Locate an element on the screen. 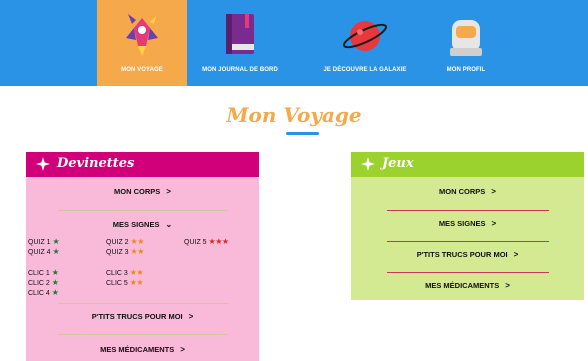 This screenshot has width=588, height=361. nav-label: JE DÉCOUVRE LA GALAXIE is located at coordinates (365, 70).